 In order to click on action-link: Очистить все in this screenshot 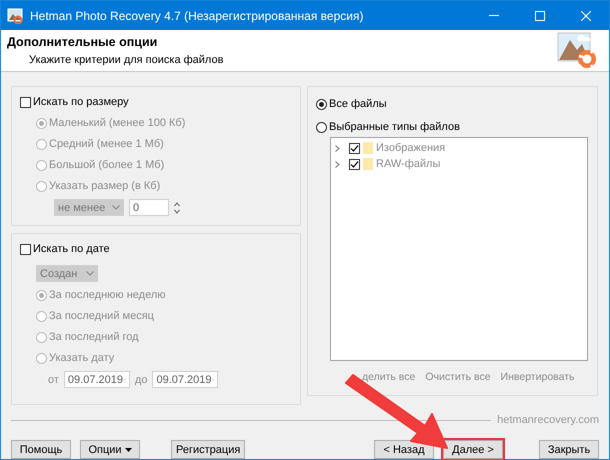, I will do `click(458, 377)`.